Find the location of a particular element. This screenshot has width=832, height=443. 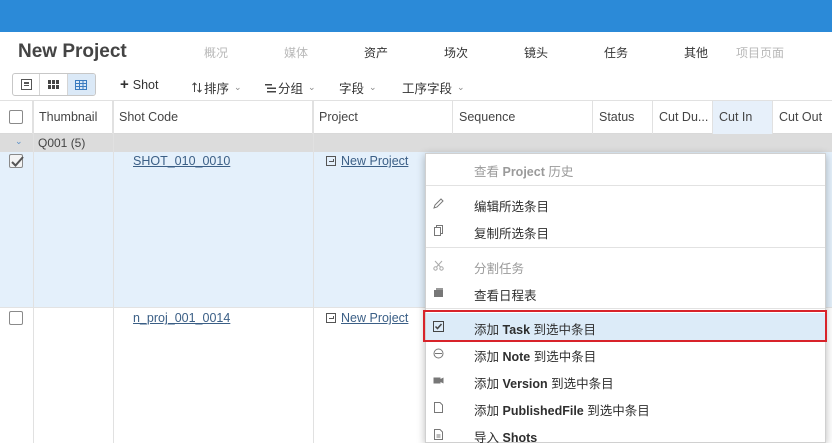

pencil-icon is located at coordinates (438, 203).